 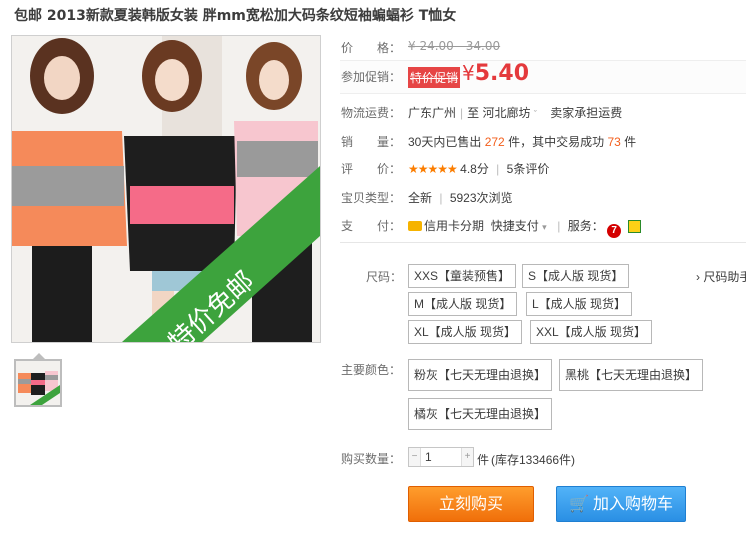 What do you see at coordinates (480, 414) in the screenshot?
I see `color-option-orange-grey: 橘灰【七天无理由退换】` at bounding box center [480, 414].